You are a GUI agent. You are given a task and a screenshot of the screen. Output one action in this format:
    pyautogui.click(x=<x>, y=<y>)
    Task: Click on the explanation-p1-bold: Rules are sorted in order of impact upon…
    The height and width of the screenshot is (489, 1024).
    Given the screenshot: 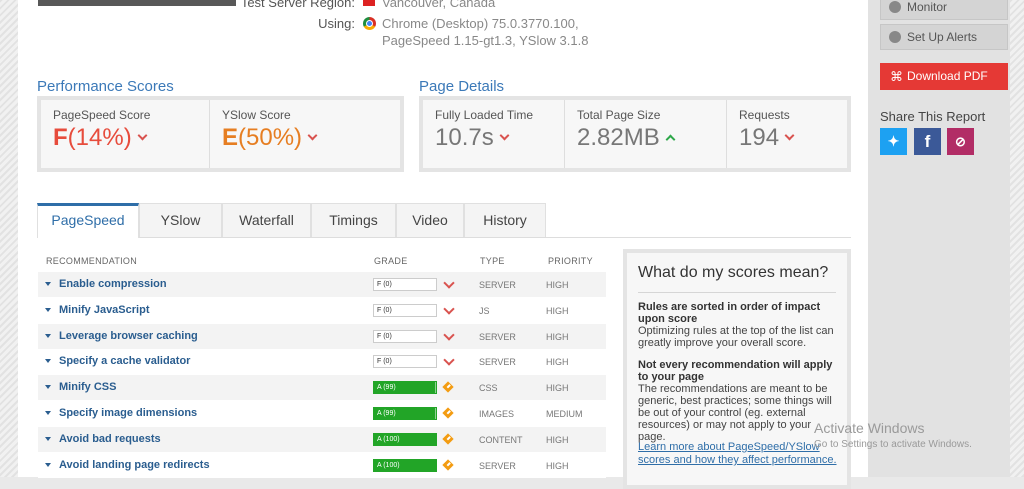 What is the action you would take?
    pyautogui.click(x=729, y=313)
    